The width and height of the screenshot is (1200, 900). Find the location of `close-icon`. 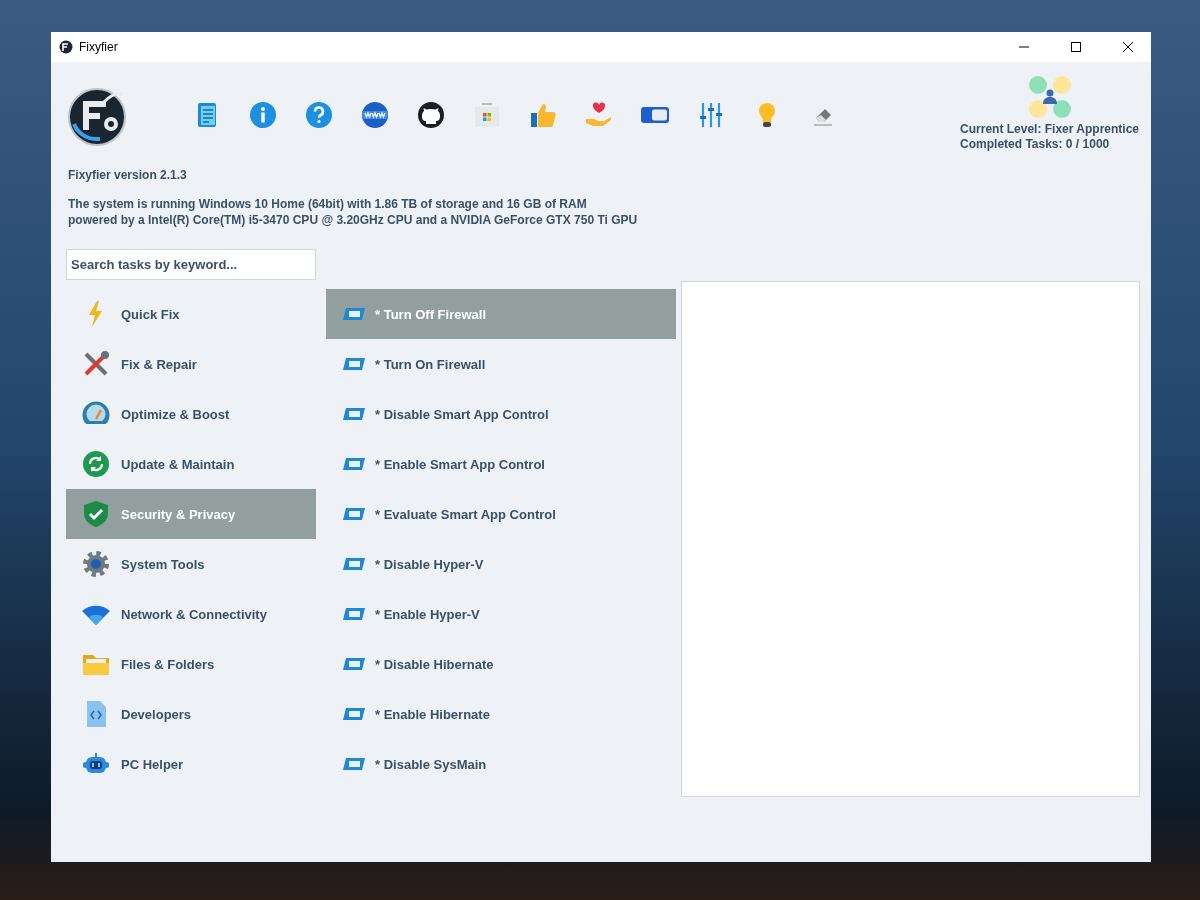

close-icon is located at coordinates (1128, 47).